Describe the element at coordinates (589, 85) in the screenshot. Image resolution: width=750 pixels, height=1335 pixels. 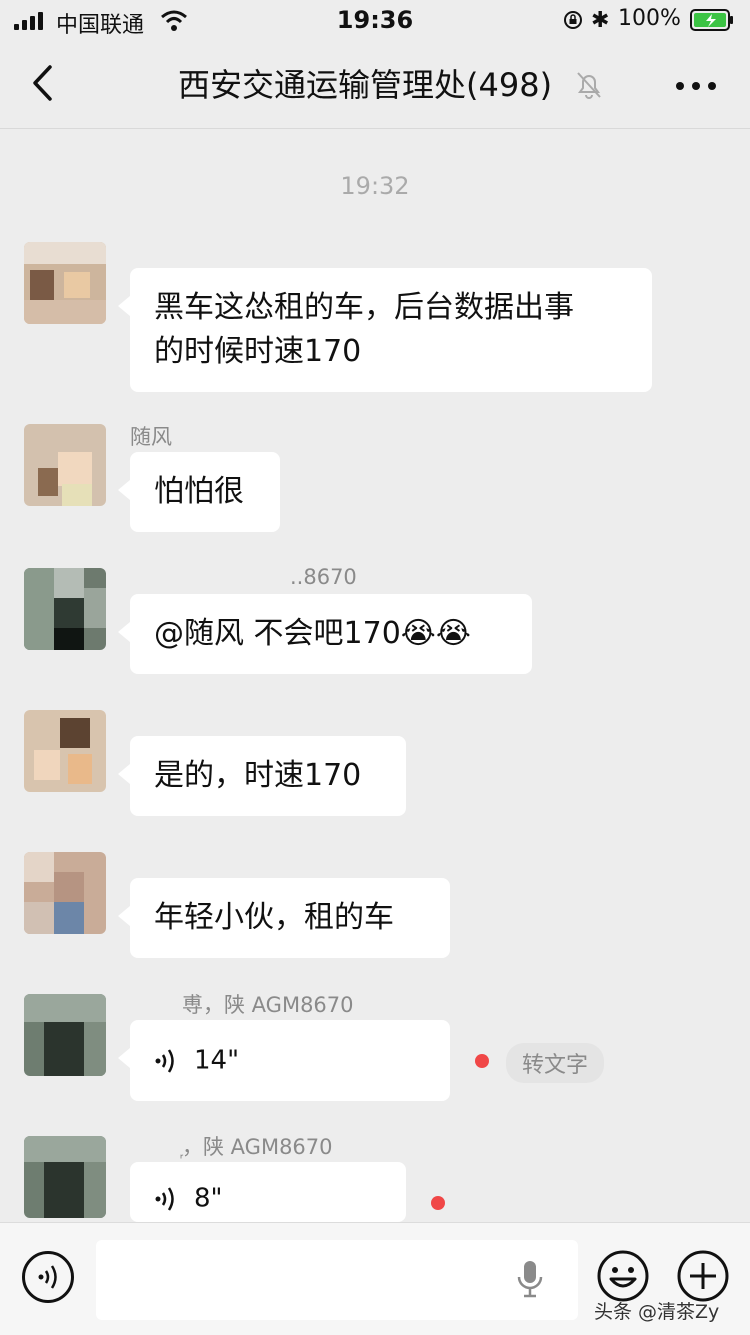
I see `mute-bell-icon` at that location.